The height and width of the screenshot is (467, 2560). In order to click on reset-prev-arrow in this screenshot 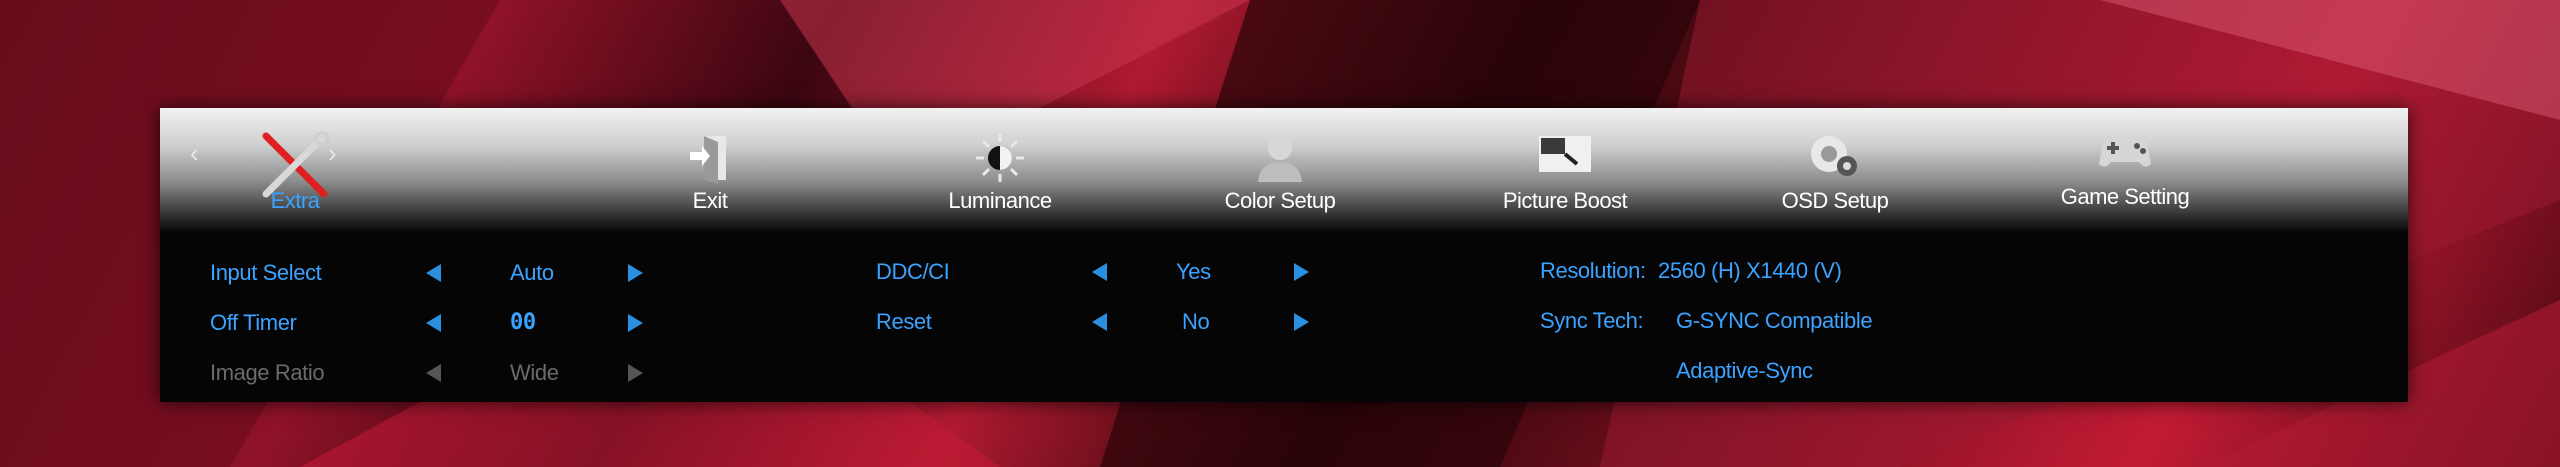, I will do `click(1099, 322)`.